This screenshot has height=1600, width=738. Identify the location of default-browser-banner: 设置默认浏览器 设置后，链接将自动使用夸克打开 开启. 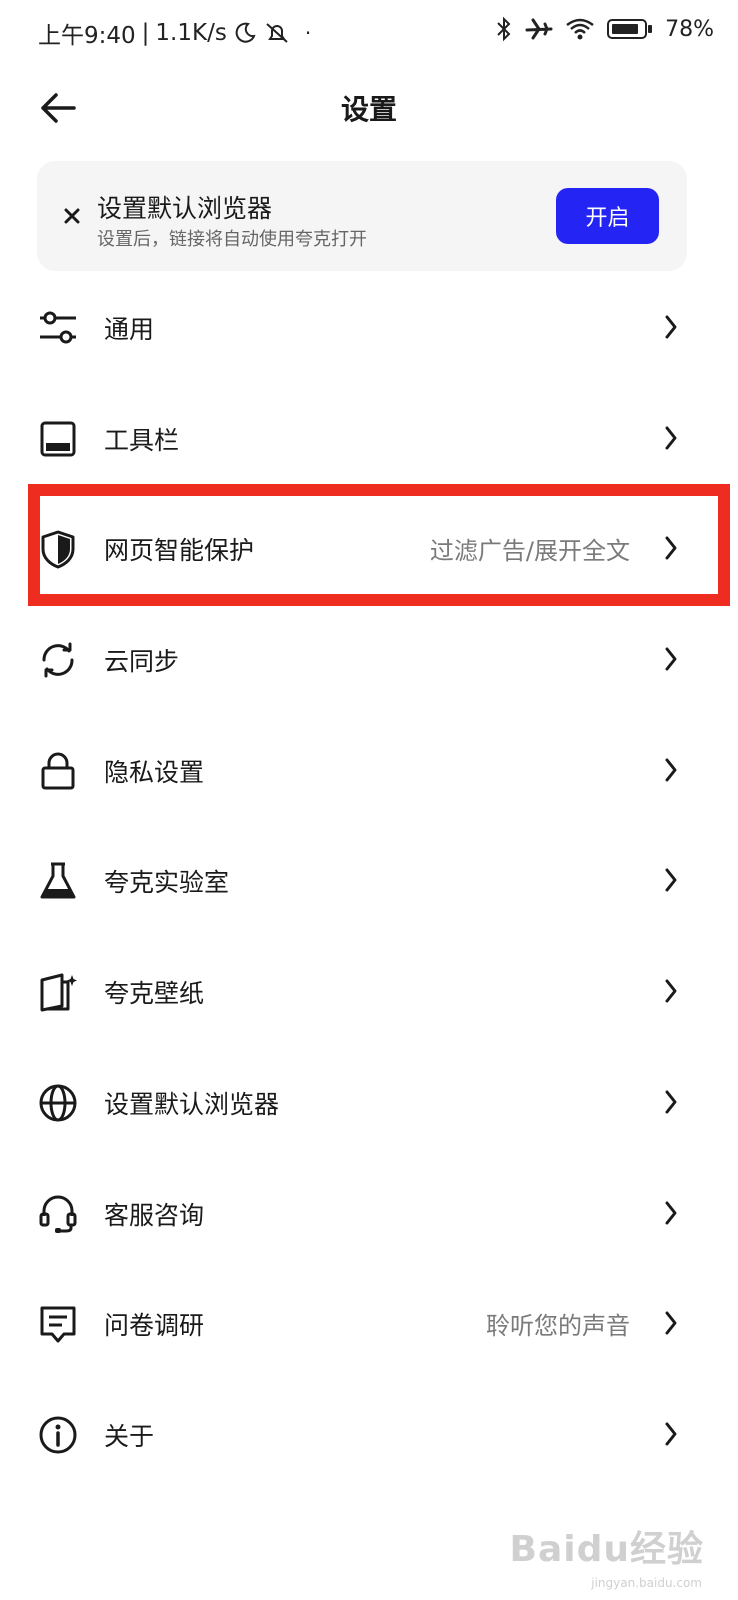
(362, 216).